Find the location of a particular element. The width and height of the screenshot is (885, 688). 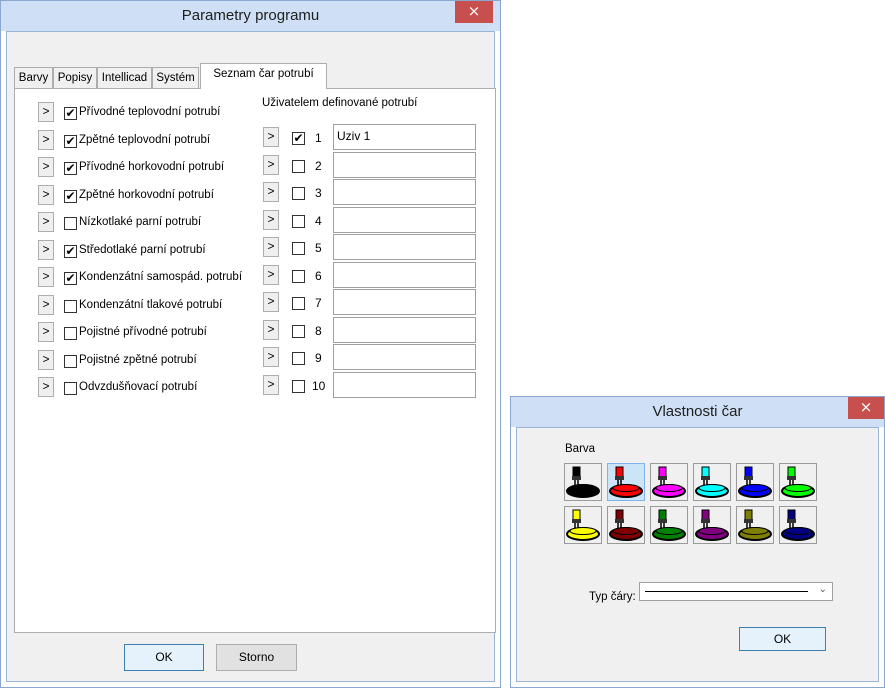

tab-system: Systém is located at coordinates (175, 77).